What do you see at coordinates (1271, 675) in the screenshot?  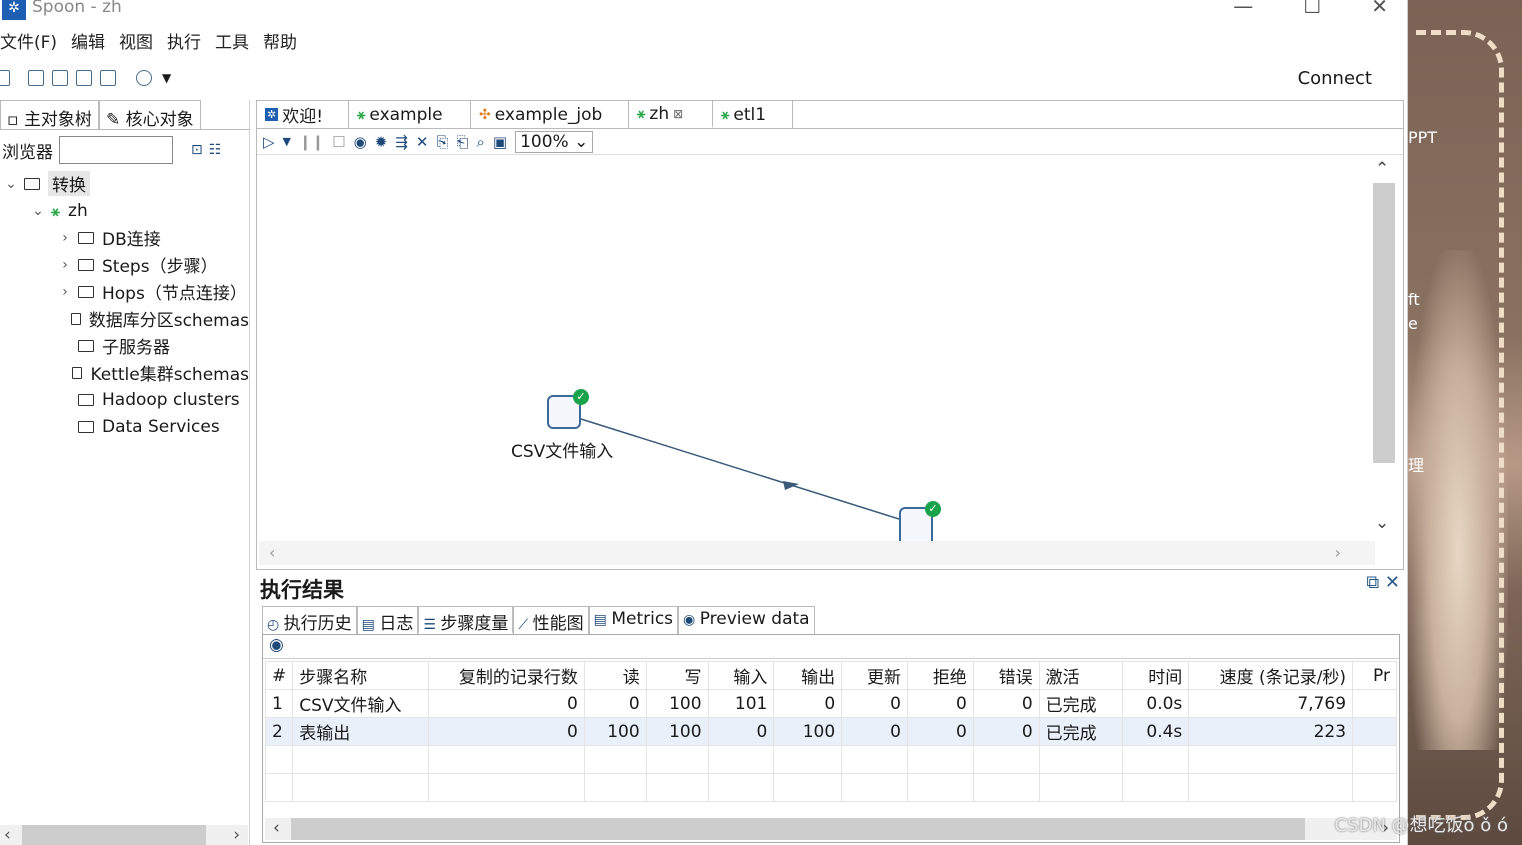 I see `column-header: 速度 (条记录/秒)` at bounding box center [1271, 675].